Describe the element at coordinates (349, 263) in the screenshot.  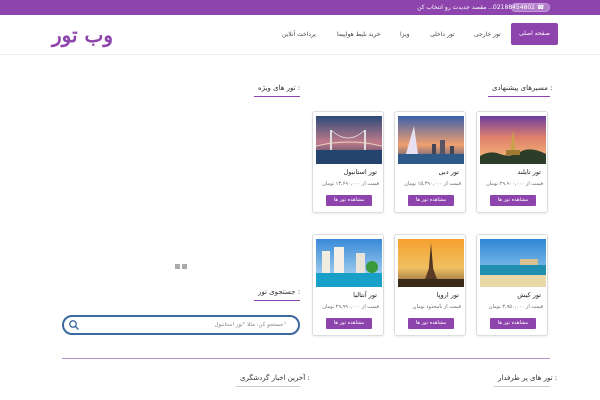
I see `tour-image-antalya` at that location.